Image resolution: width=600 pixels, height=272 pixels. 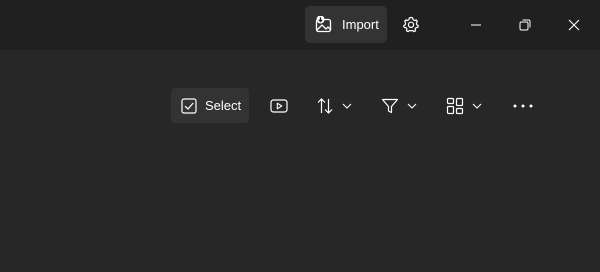 I want to click on import-button: Import, so click(x=346, y=24).